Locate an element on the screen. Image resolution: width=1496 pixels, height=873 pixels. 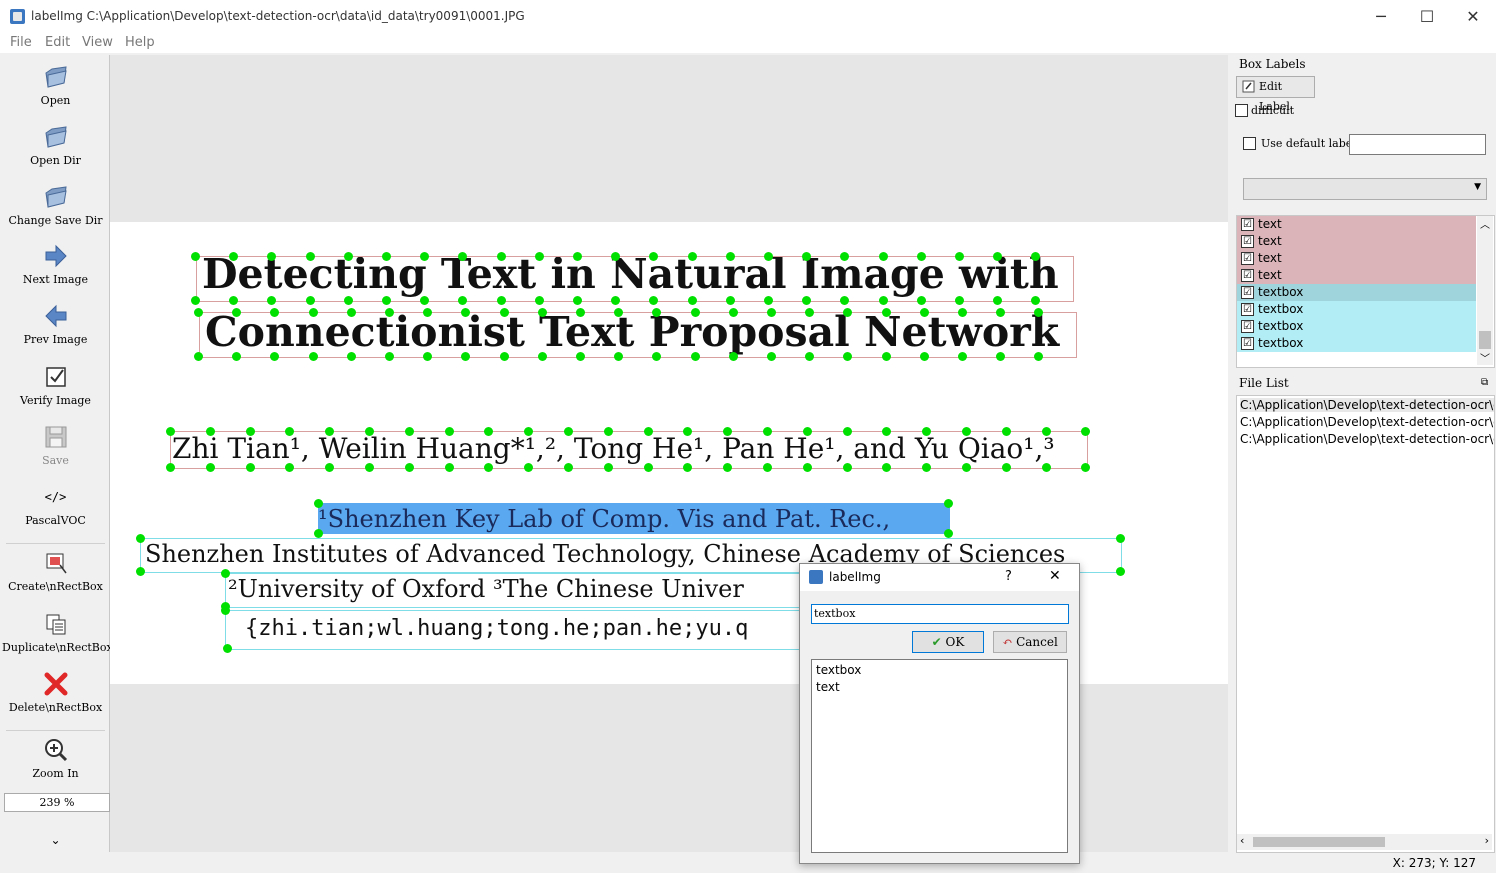
label-list-item: ☑ text is located at coordinates (1356, 224).